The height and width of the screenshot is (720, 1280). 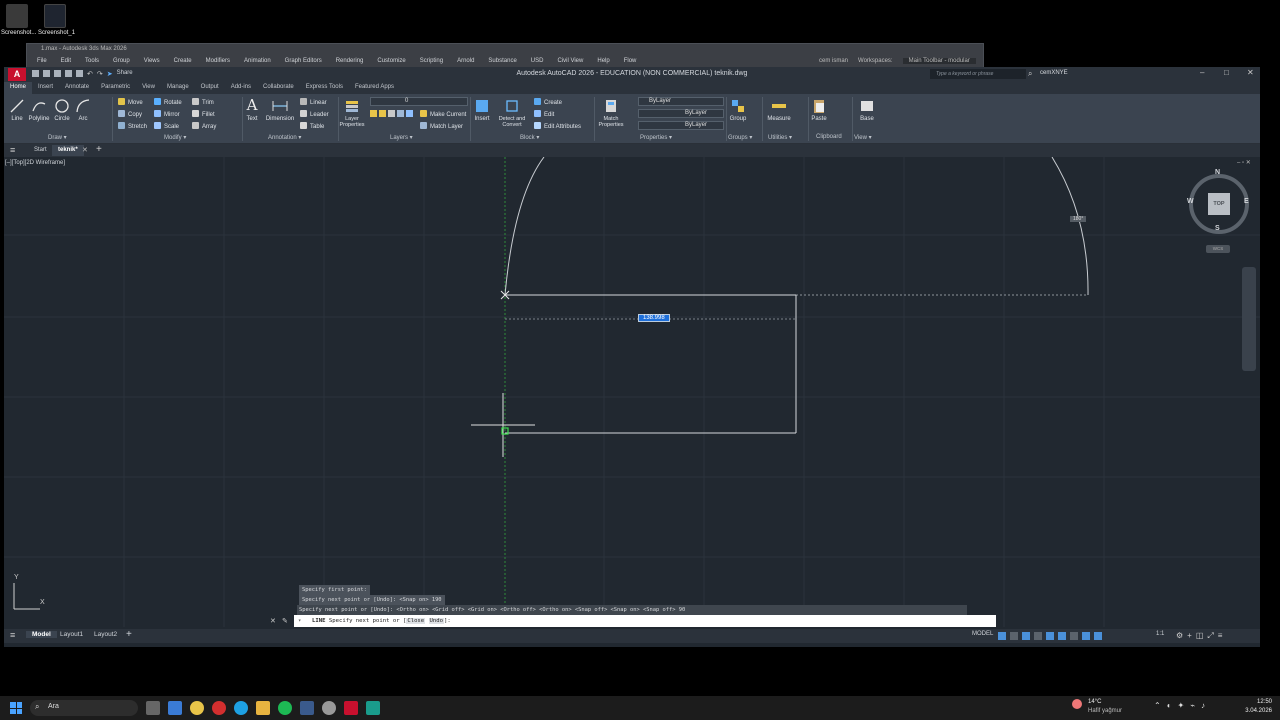 I want to click on taskbar-search-box: ⌕ Ara, so click(x=84, y=708).